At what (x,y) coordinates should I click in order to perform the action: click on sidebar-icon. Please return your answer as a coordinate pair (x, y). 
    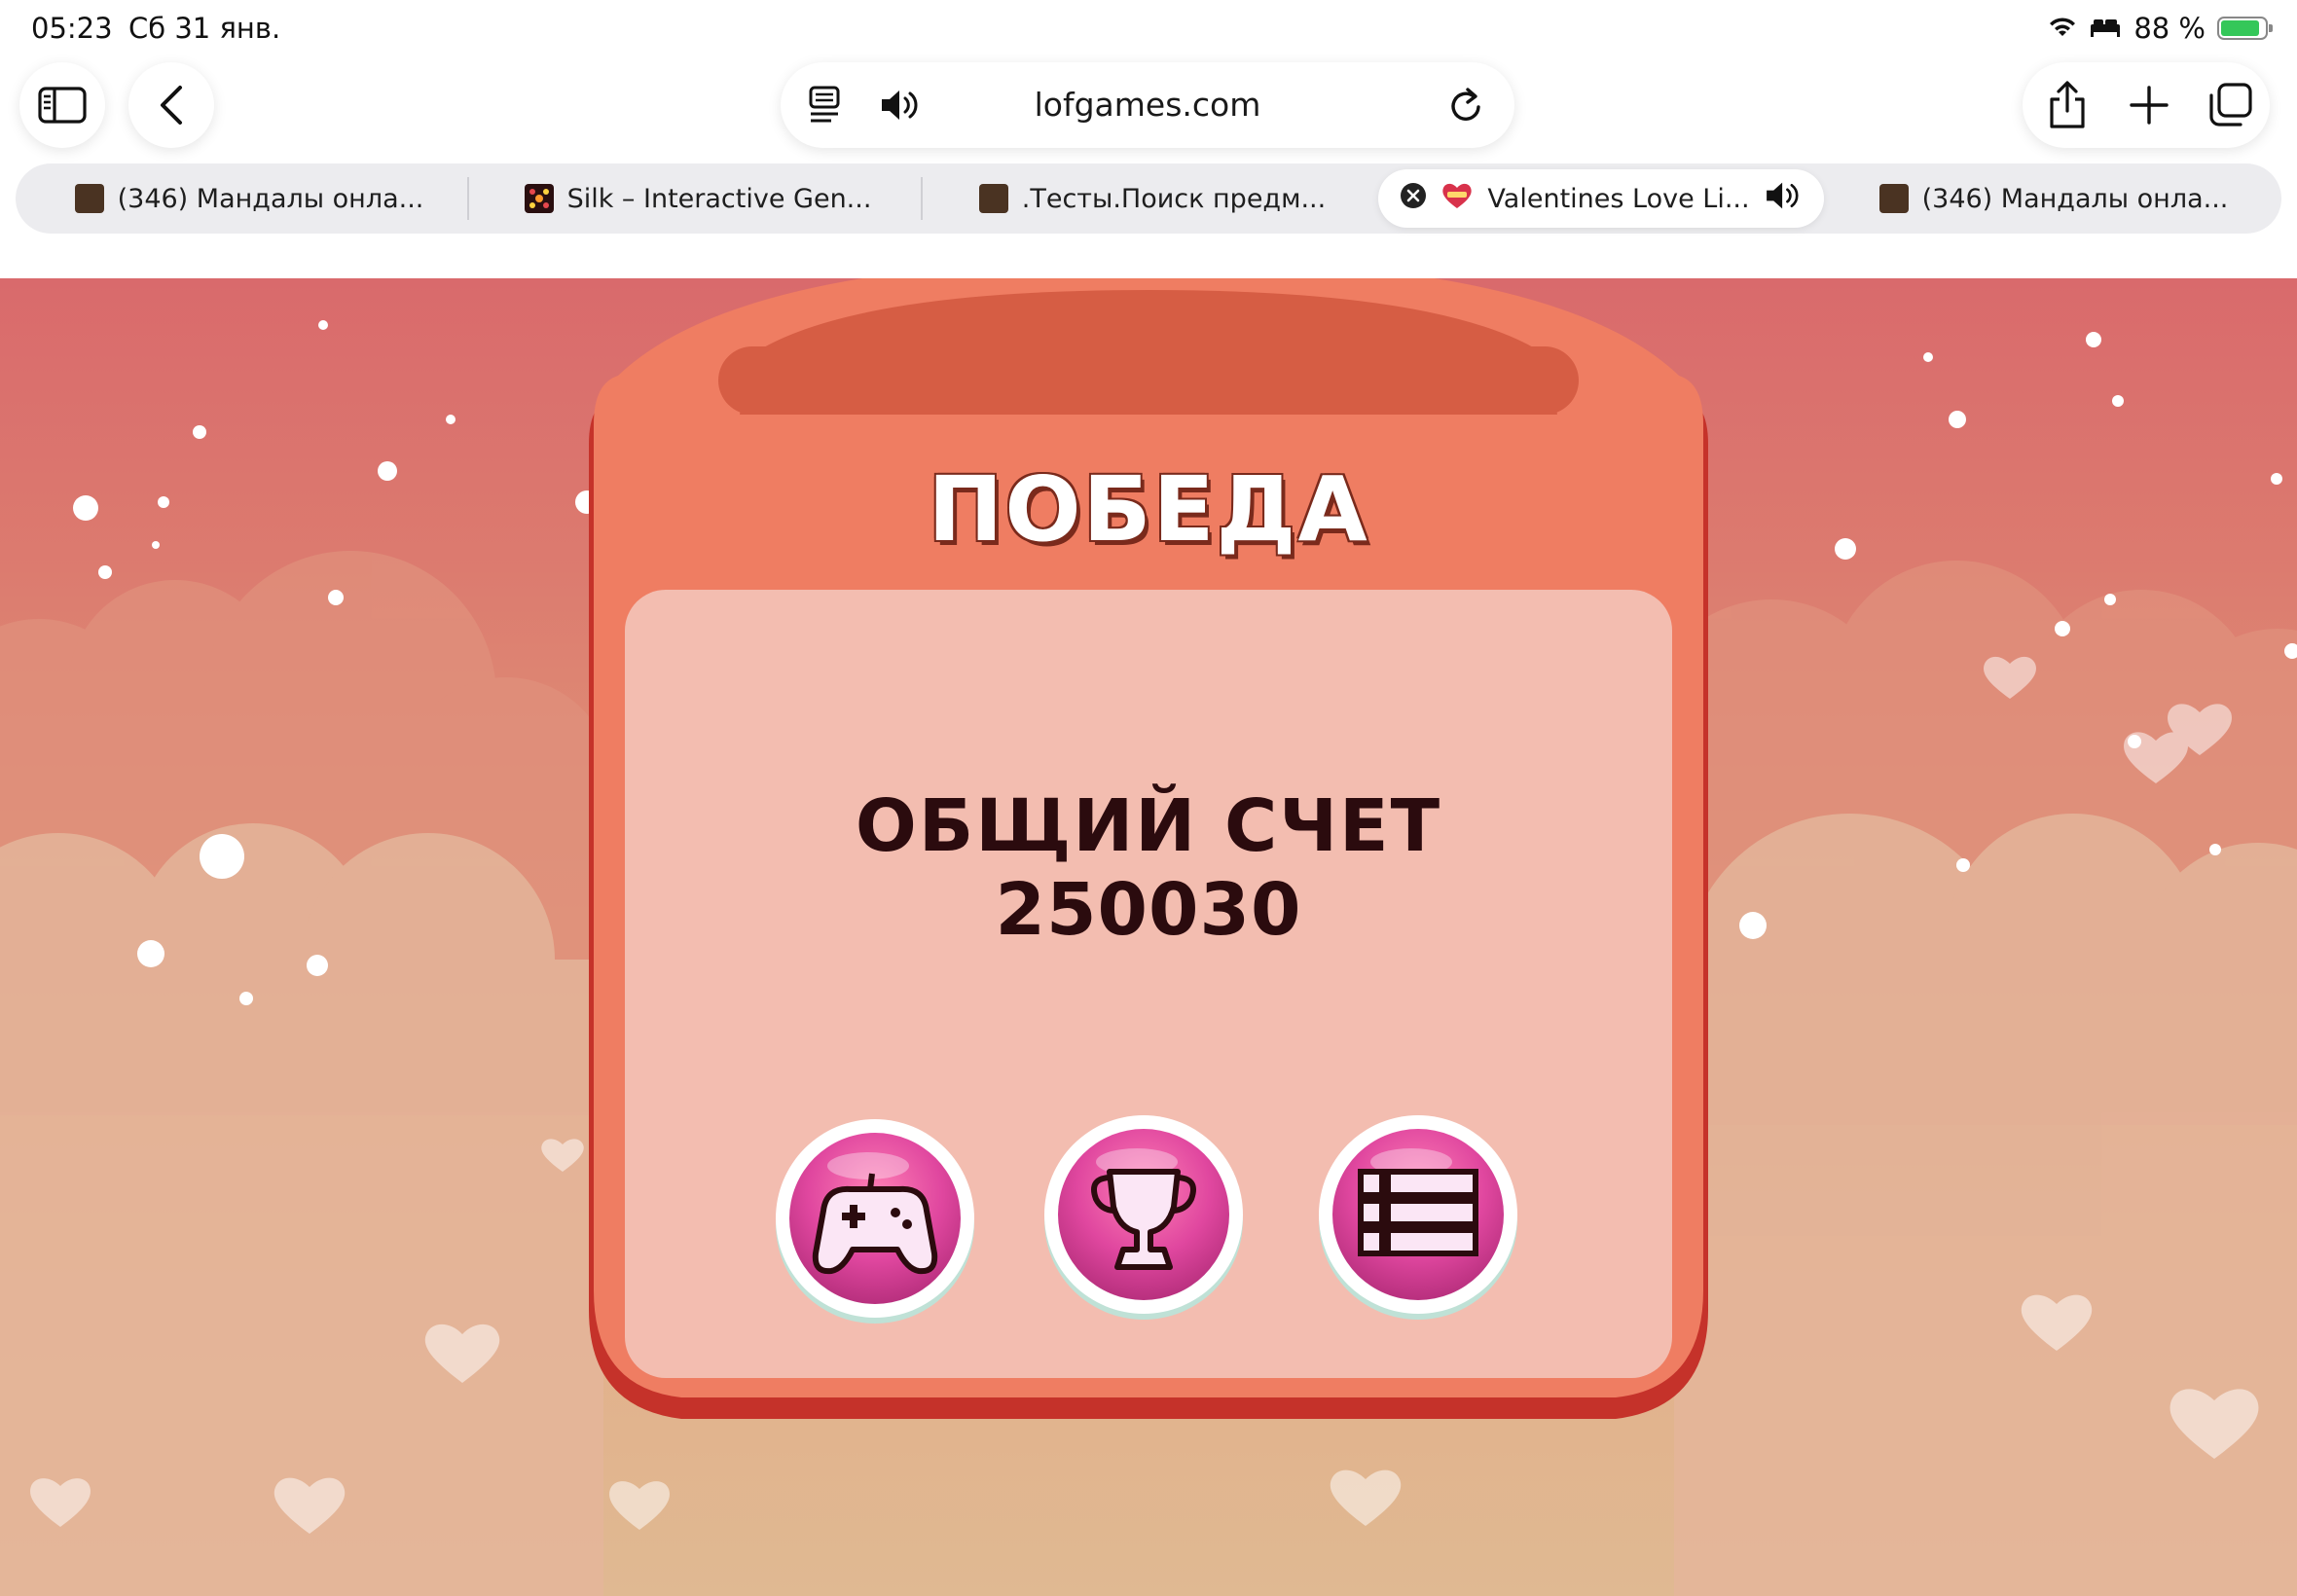
    Looking at the image, I should click on (63, 105).